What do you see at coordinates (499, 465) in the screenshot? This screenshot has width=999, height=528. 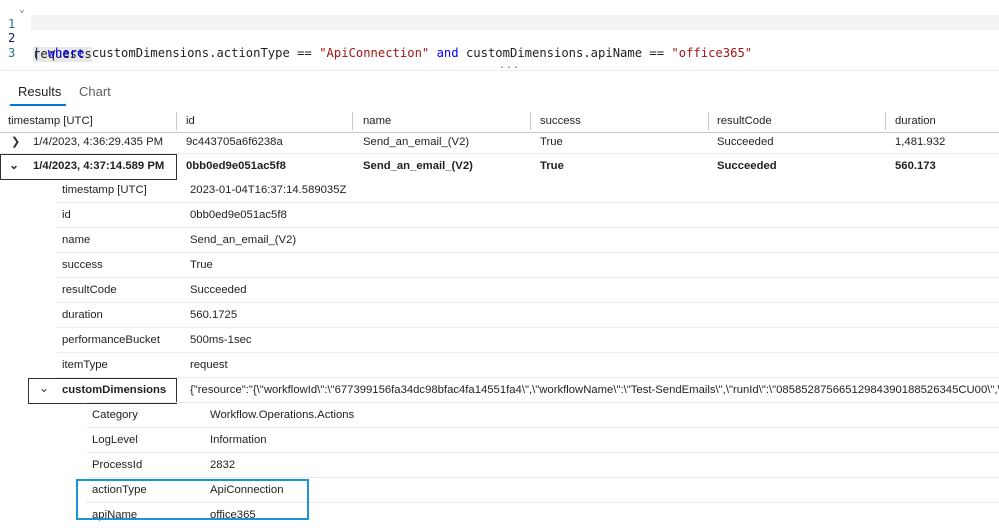 I see `nested-detail-row: ProcessId 2832` at bounding box center [499, 465].